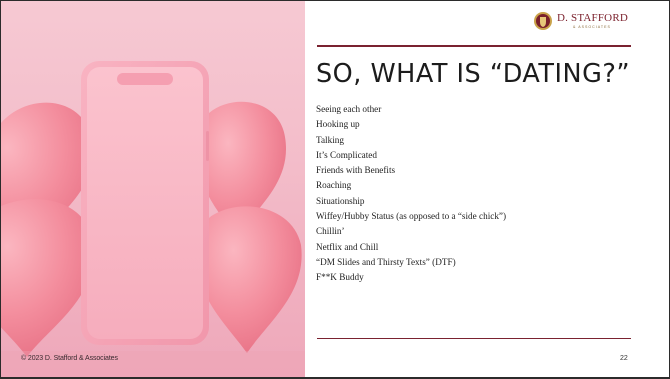 The height and width of the screenshot is (379, 670). Describe the element at coordinates (330, 231) in the screenshot. I see `list-item: Chillin’` at that location.